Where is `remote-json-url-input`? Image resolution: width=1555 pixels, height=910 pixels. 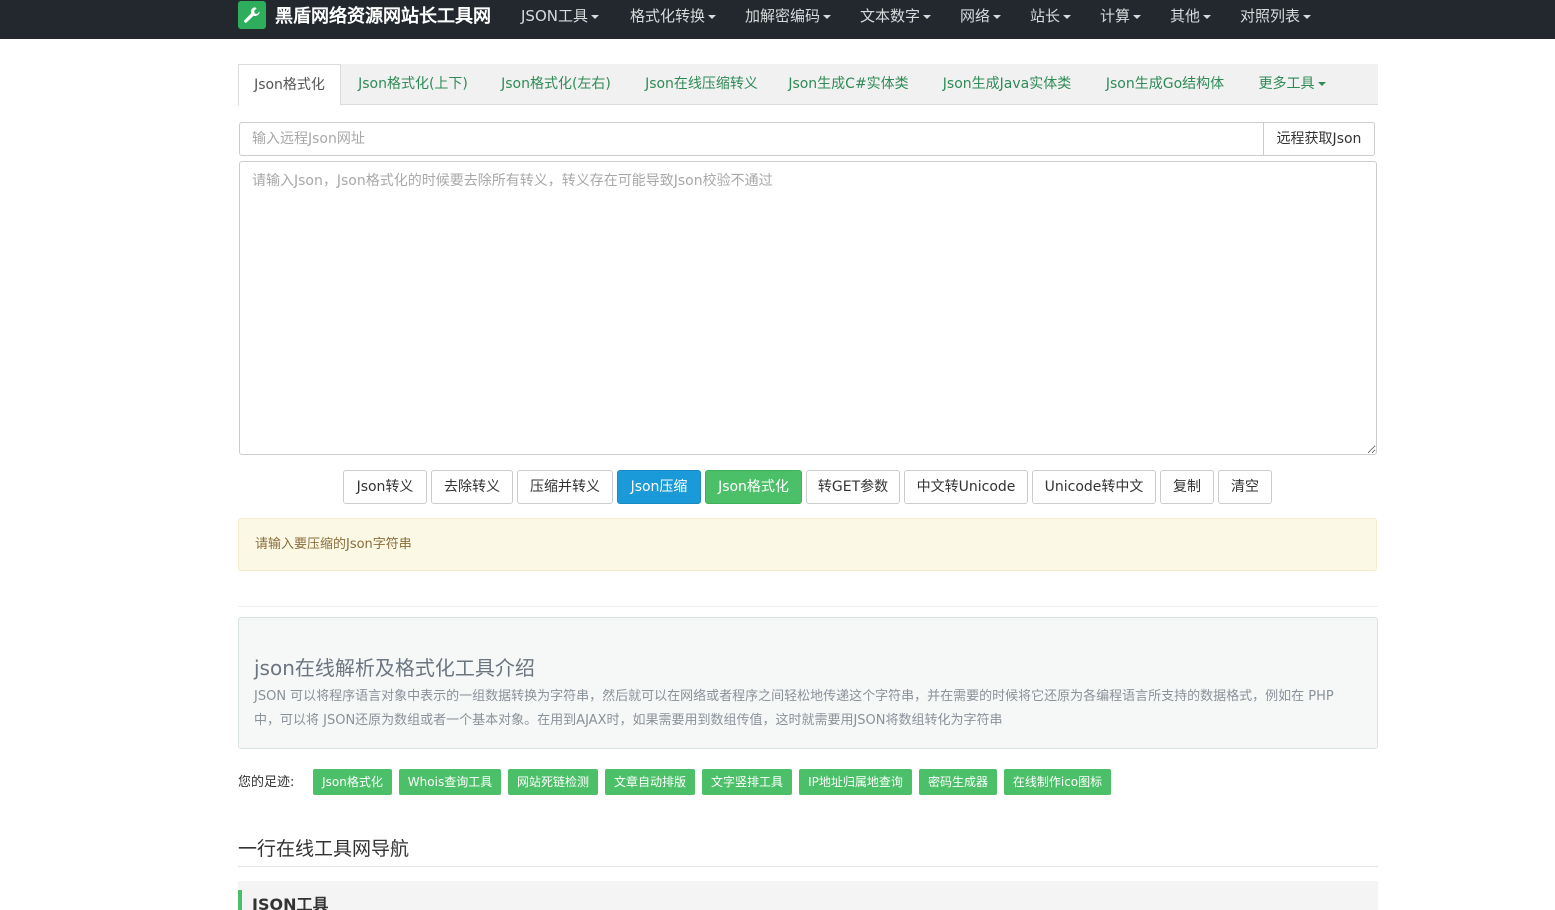
remote-json-url-input is located at coordinates (751, 139).